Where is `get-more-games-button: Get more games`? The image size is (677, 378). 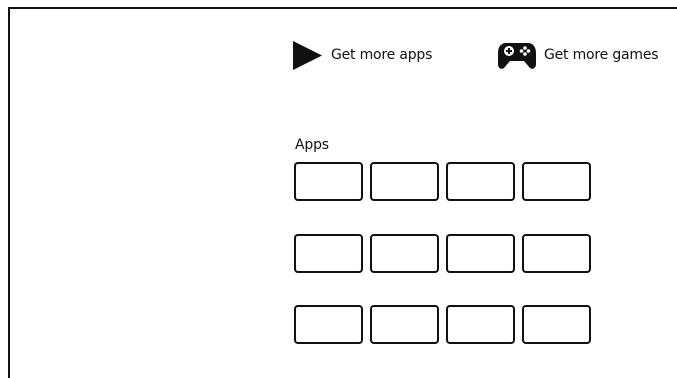 get-more-games-button: Get more games is located at coordinates (578, 55).